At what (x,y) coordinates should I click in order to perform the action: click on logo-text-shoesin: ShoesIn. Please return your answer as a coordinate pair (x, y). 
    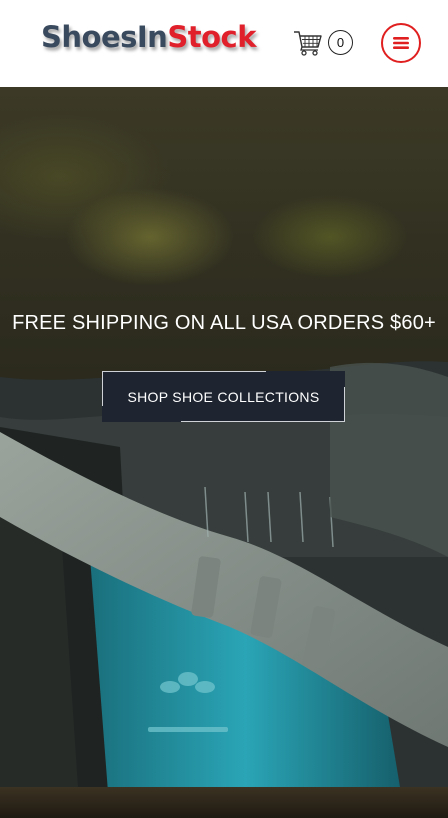
    Looking at the image, I should click on (104, 37).